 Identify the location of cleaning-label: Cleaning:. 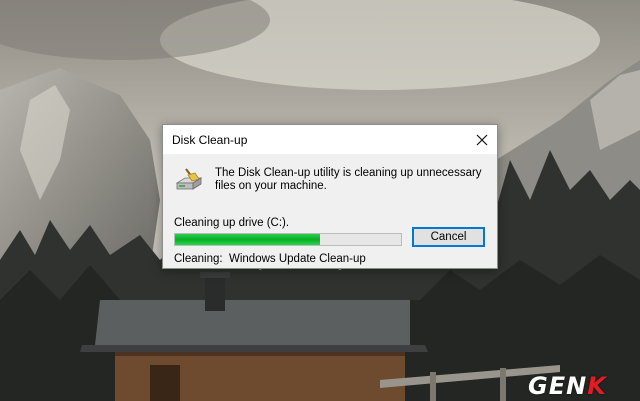
(198, 259).